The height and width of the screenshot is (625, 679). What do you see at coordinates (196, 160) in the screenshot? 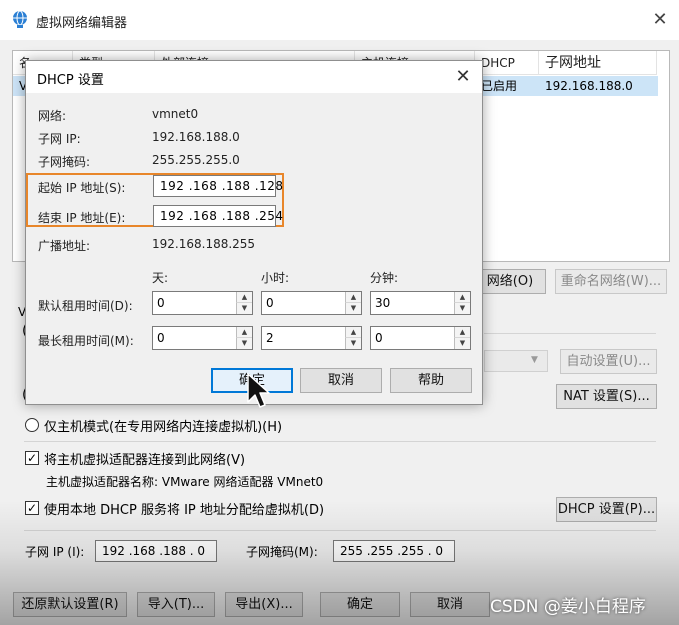
I see `subnet-mask-value: 255.255.255.0` at bounding box center [196, 160].